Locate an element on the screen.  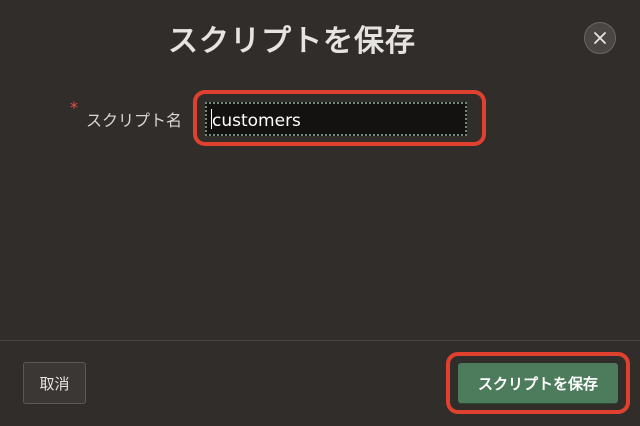
script-name-input: customers is located at coordinates (336, 119).